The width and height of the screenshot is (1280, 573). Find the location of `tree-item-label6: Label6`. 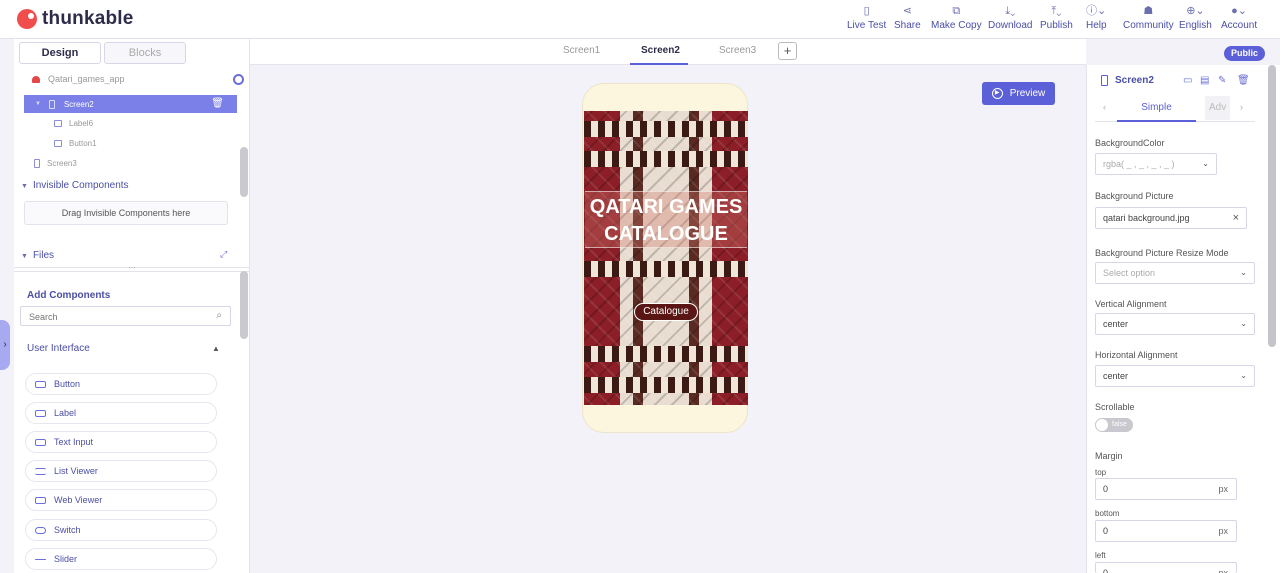

tree-item-label6: Label6 is located at coordinates (73, 123).